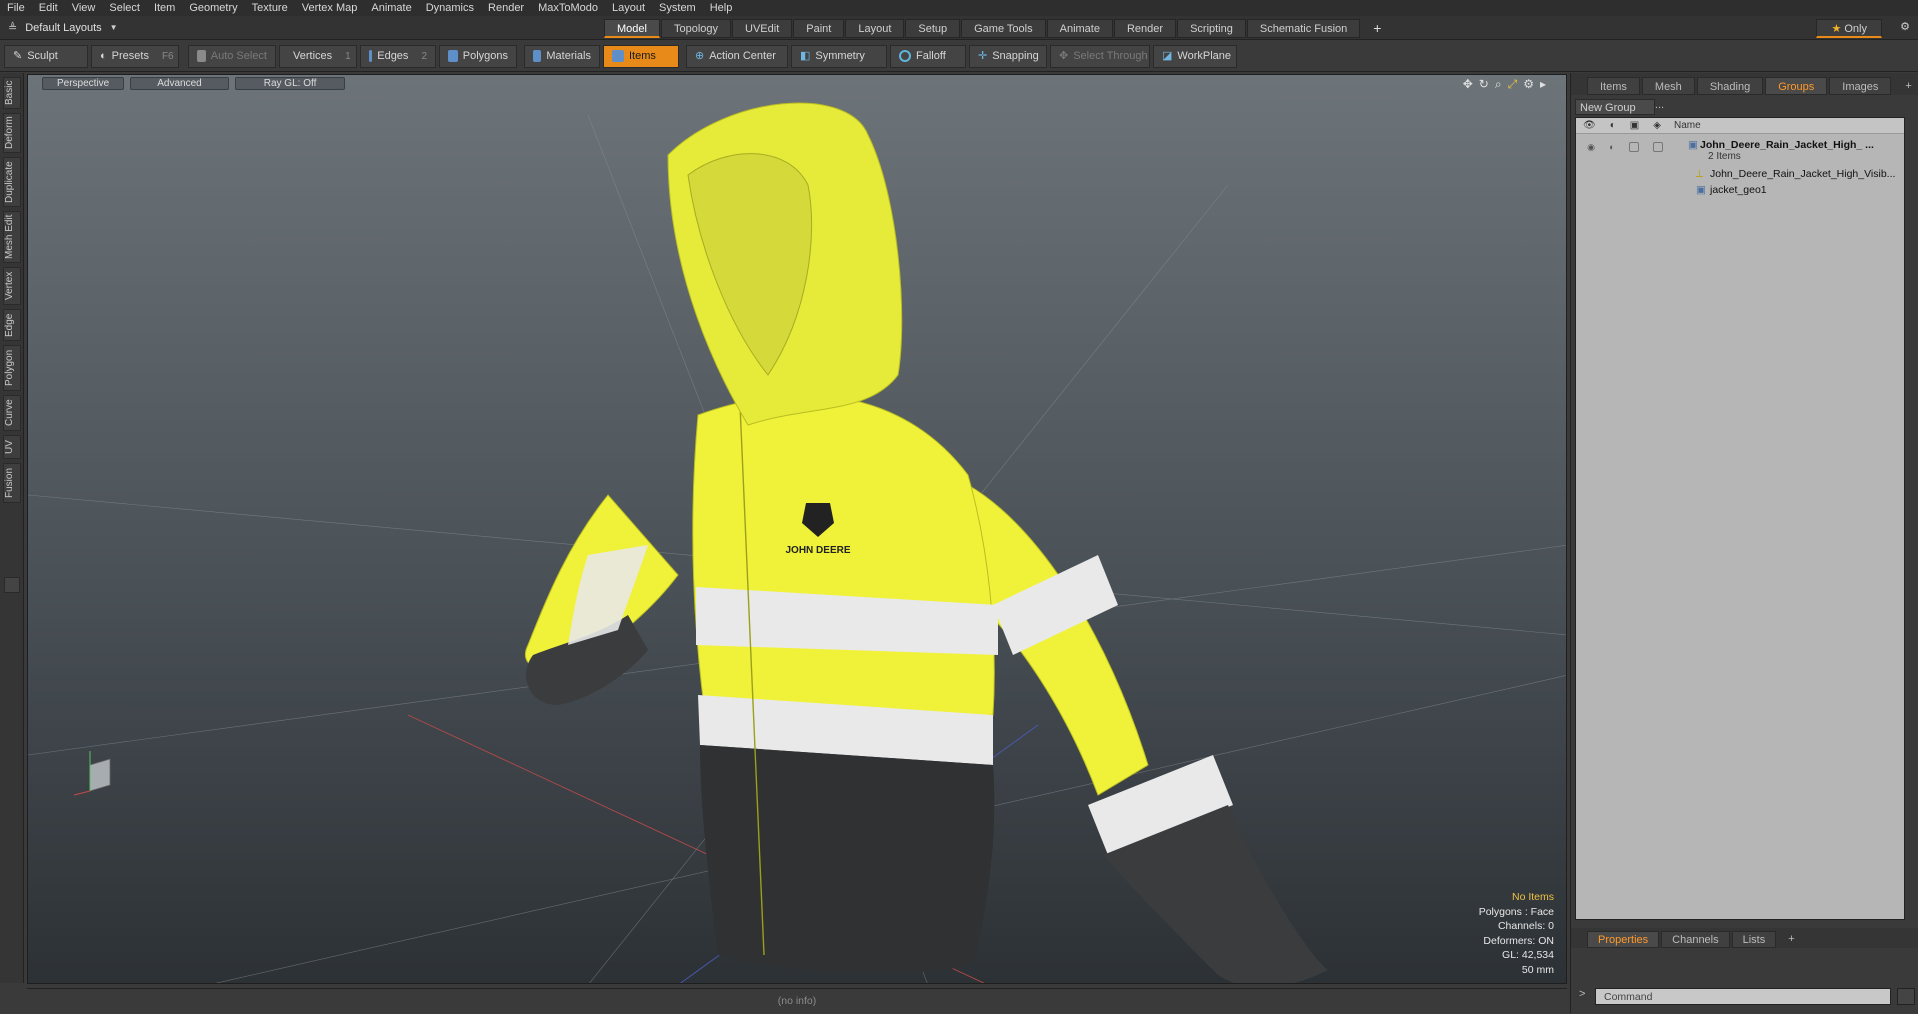 The height and width of the screenshot is (1014, 1918). Describe the element at coordinates (1791, 939) in the screenshot. I see `add-properties-tab-icon: +` at that location.